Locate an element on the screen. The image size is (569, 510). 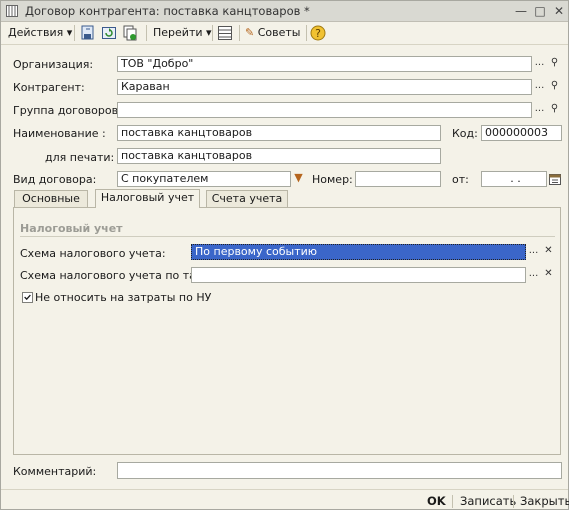
name-field: поставка канцтоваров is located at coordinates (279, 133).